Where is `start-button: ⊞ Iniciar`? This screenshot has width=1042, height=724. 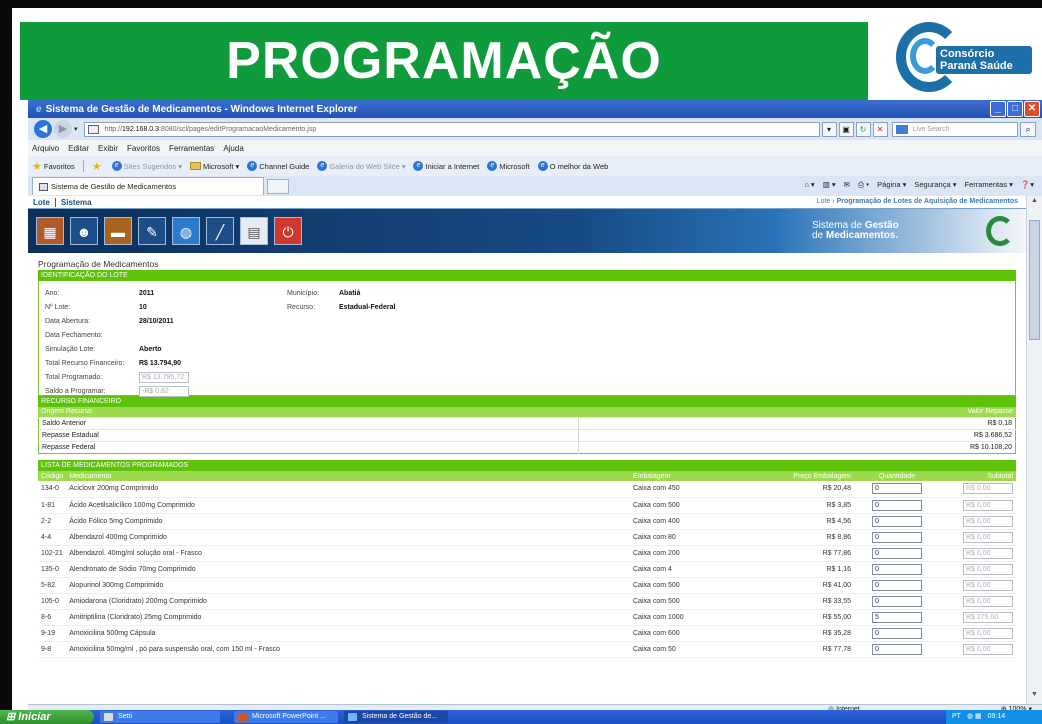 start-button: ⊞ Iniciar is located at coordinates (47, 717).